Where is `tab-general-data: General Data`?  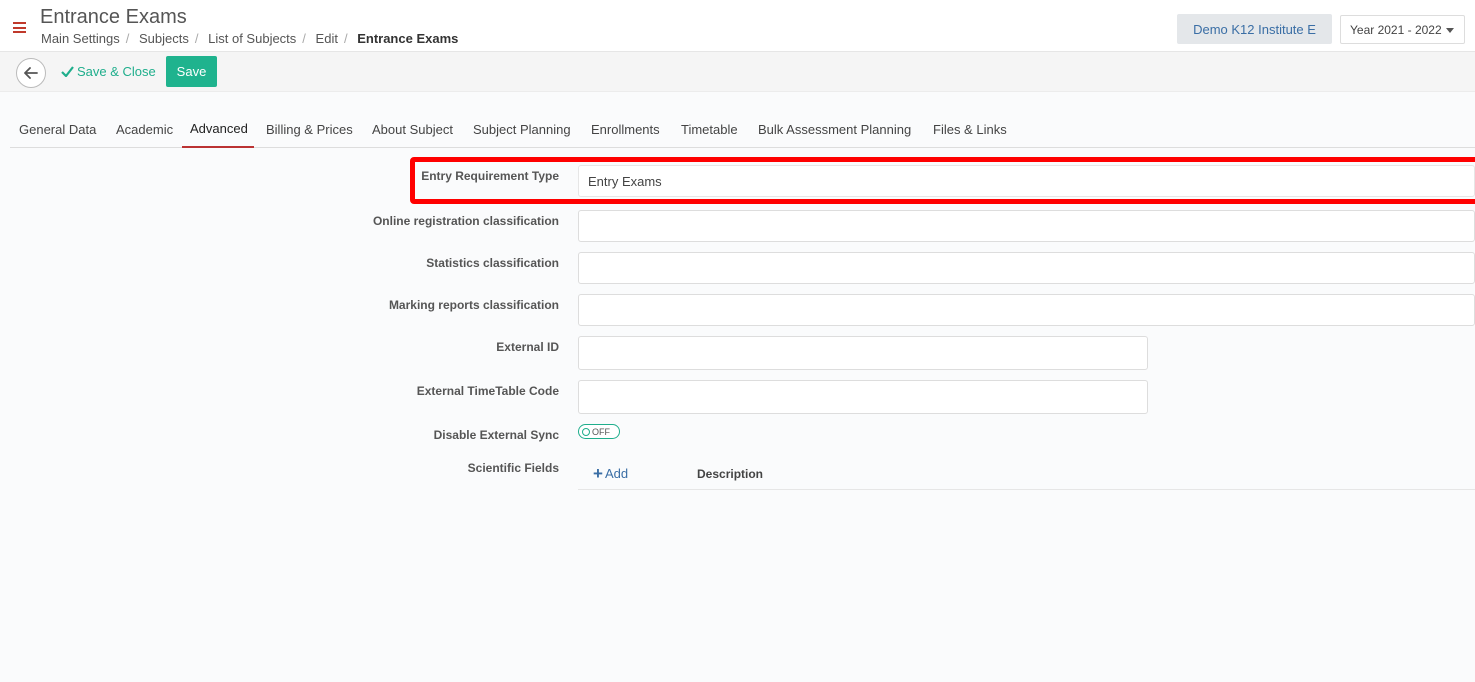
tab-general-data: General Data is located at coordinates (57, 130).